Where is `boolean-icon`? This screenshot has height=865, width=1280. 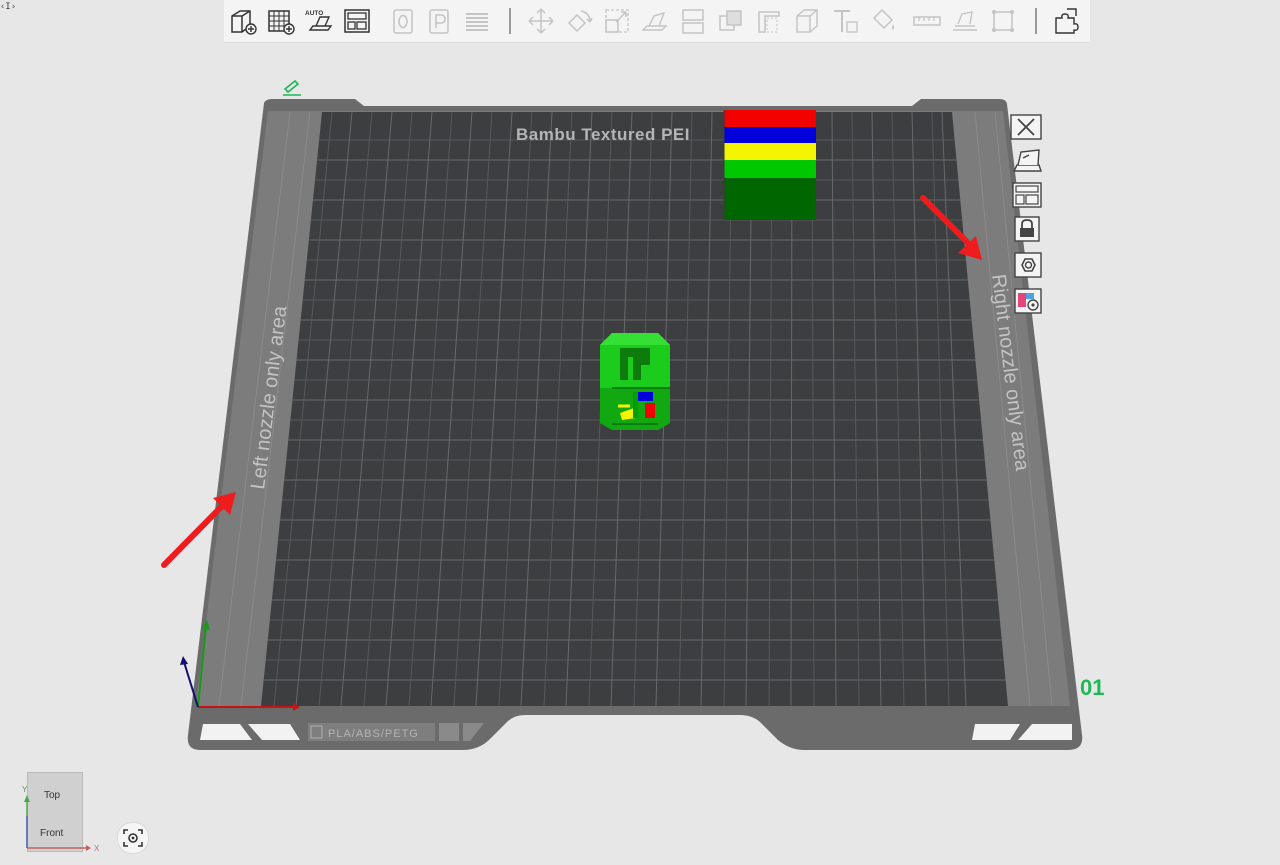 boolean-icon is located at coordinates (730, 20).